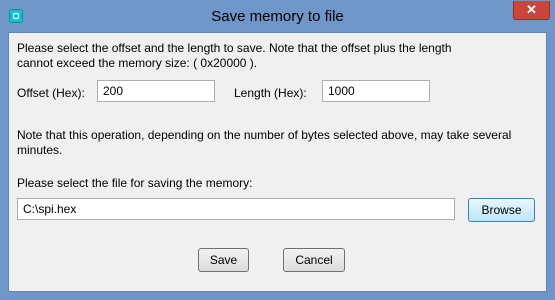  What do you see at coordinates (531, 10) in the screenshot?
I see `close-button: ✕` at bounding box center [531, 10].